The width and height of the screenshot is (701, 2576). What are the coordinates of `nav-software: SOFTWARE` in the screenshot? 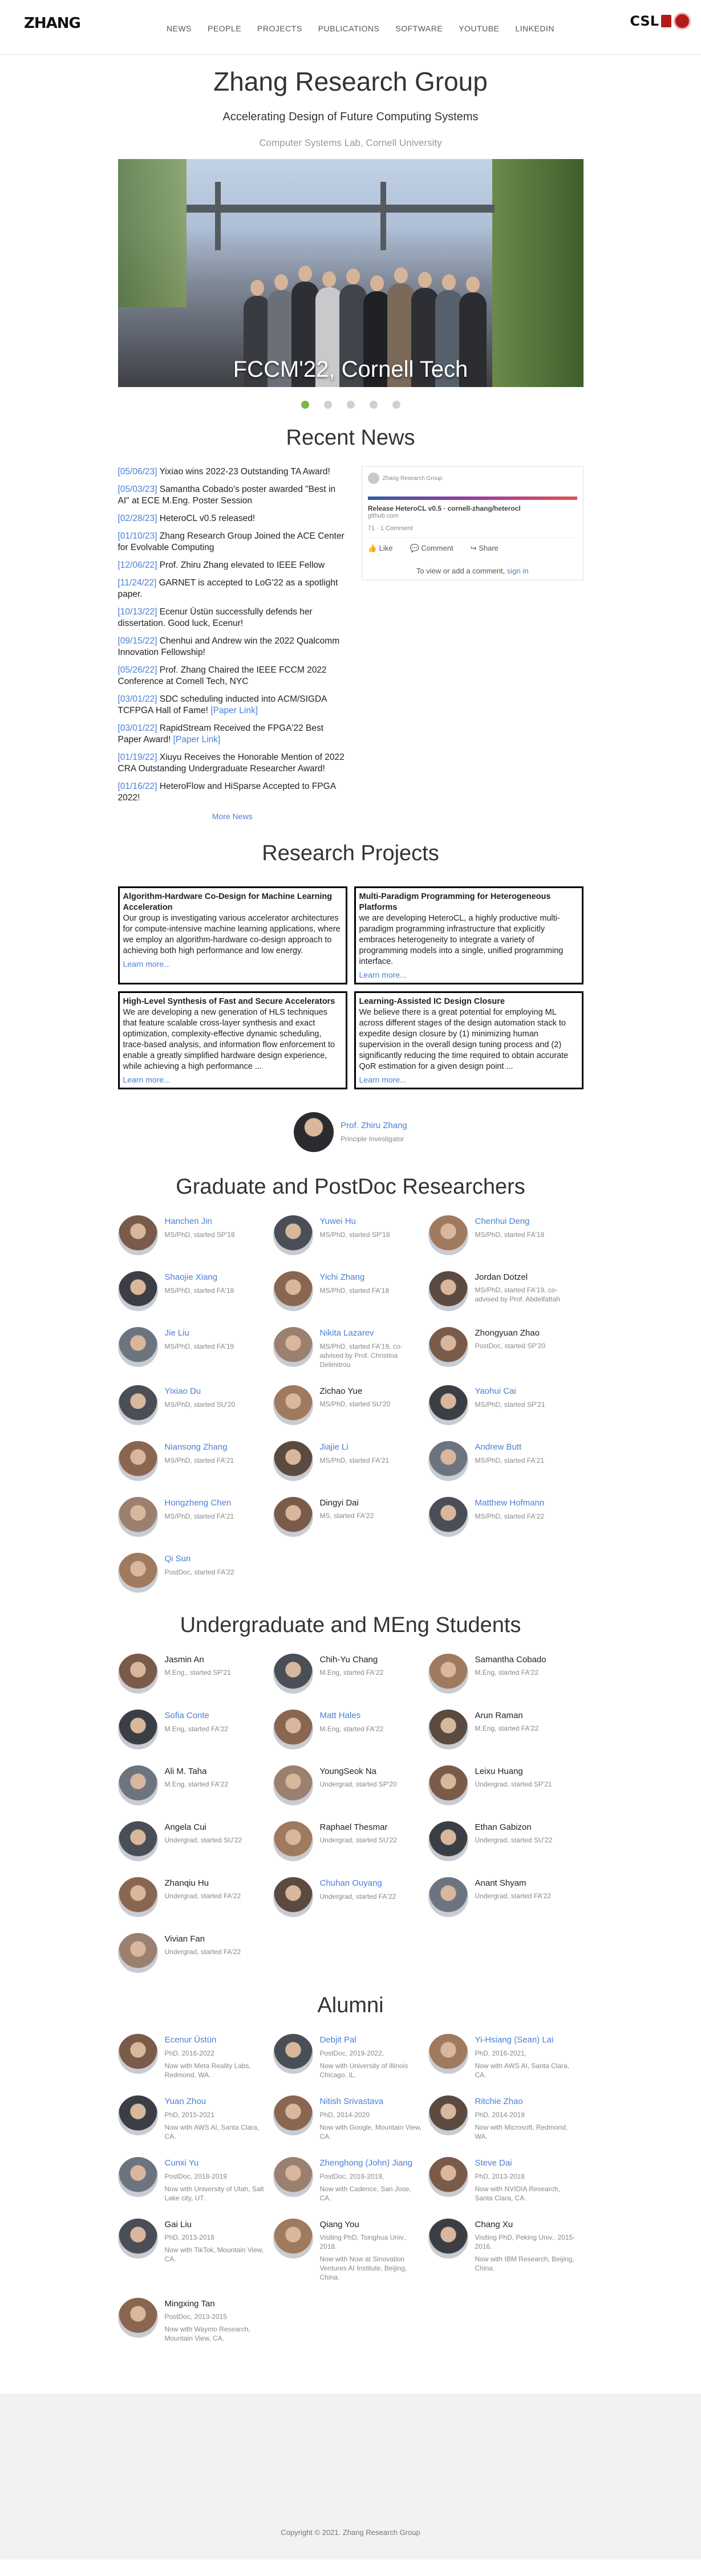 It's located at (419, 28).